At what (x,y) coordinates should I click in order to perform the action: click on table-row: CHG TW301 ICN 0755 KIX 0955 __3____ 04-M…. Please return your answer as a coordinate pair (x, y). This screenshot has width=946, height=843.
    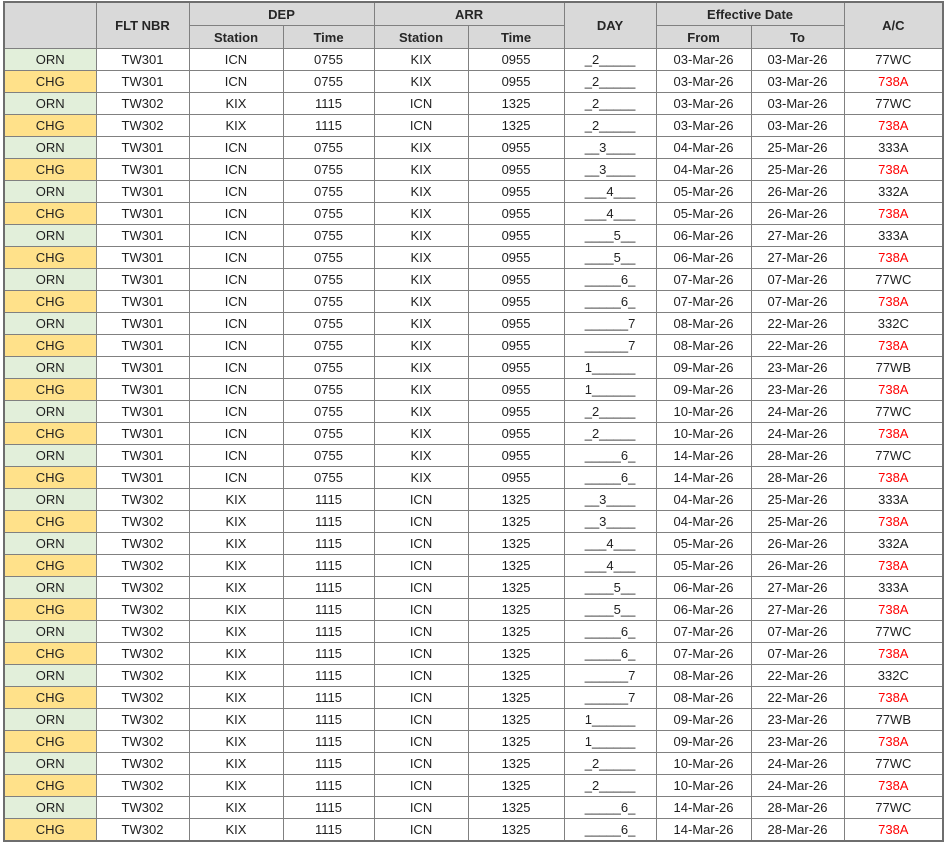
    Looking at the image, I should click on (473, 169).